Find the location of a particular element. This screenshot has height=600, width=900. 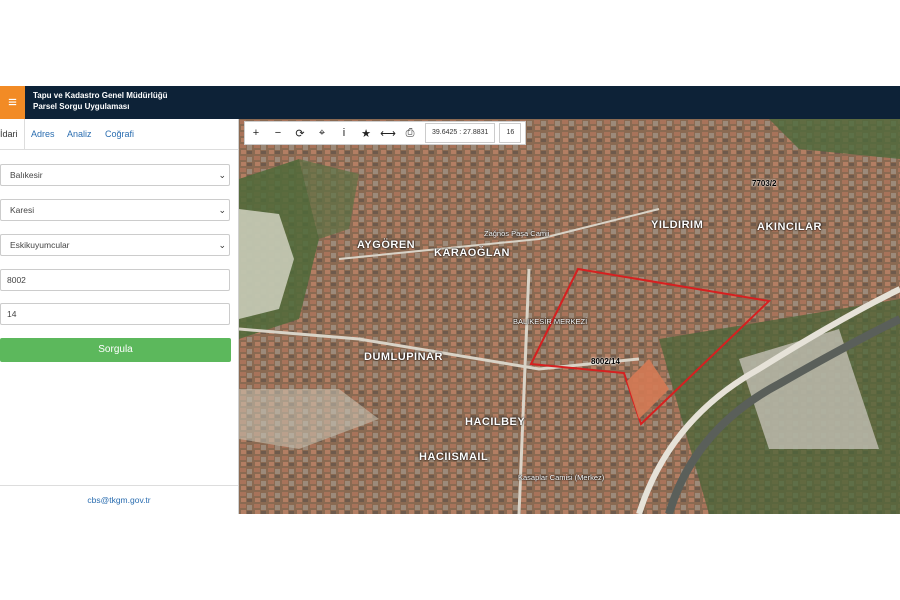

query-button: Sorgula is located at coordinates (115, 350).